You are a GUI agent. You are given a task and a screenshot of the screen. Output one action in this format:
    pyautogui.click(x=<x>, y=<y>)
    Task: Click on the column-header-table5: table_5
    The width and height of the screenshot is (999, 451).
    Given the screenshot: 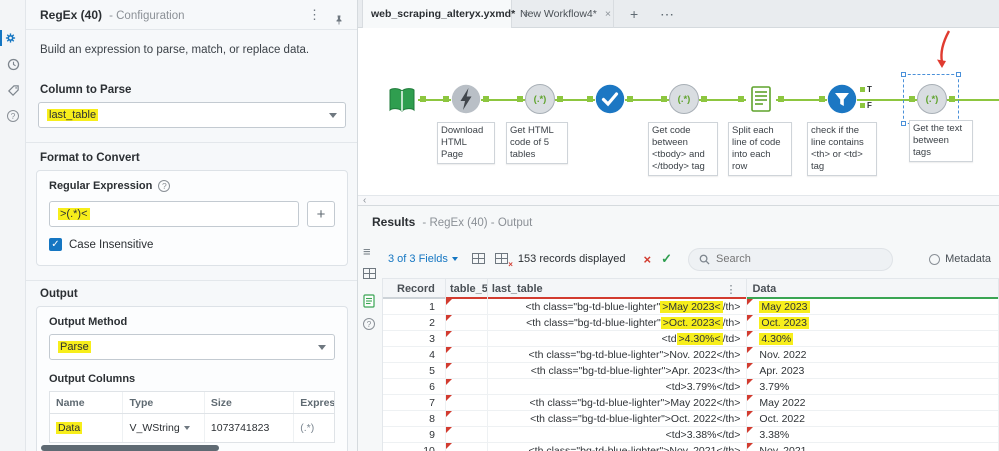 What is the action you would take?
    pyautogui.click(x=466, y=289)
    